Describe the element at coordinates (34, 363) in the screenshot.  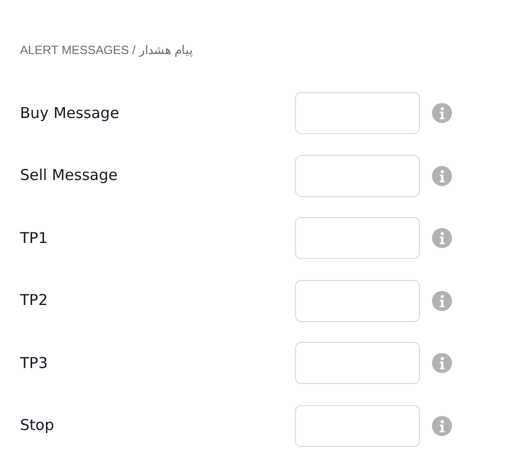
I see `field-label: TP3` at that location.